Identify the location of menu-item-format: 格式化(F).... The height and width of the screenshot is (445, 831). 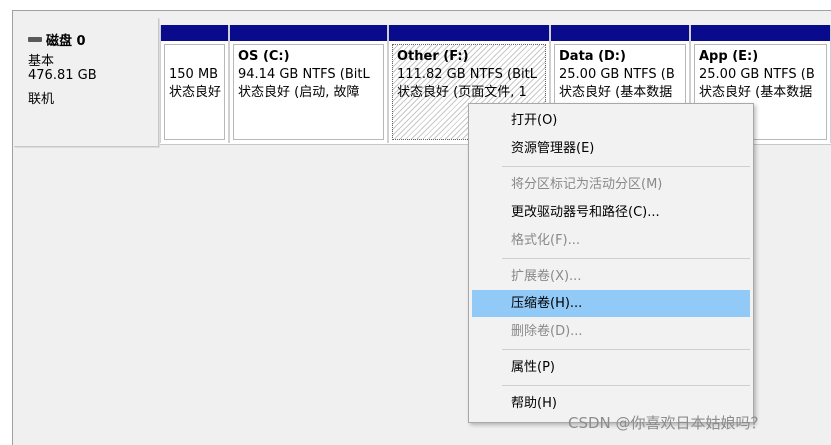
(611, 240).